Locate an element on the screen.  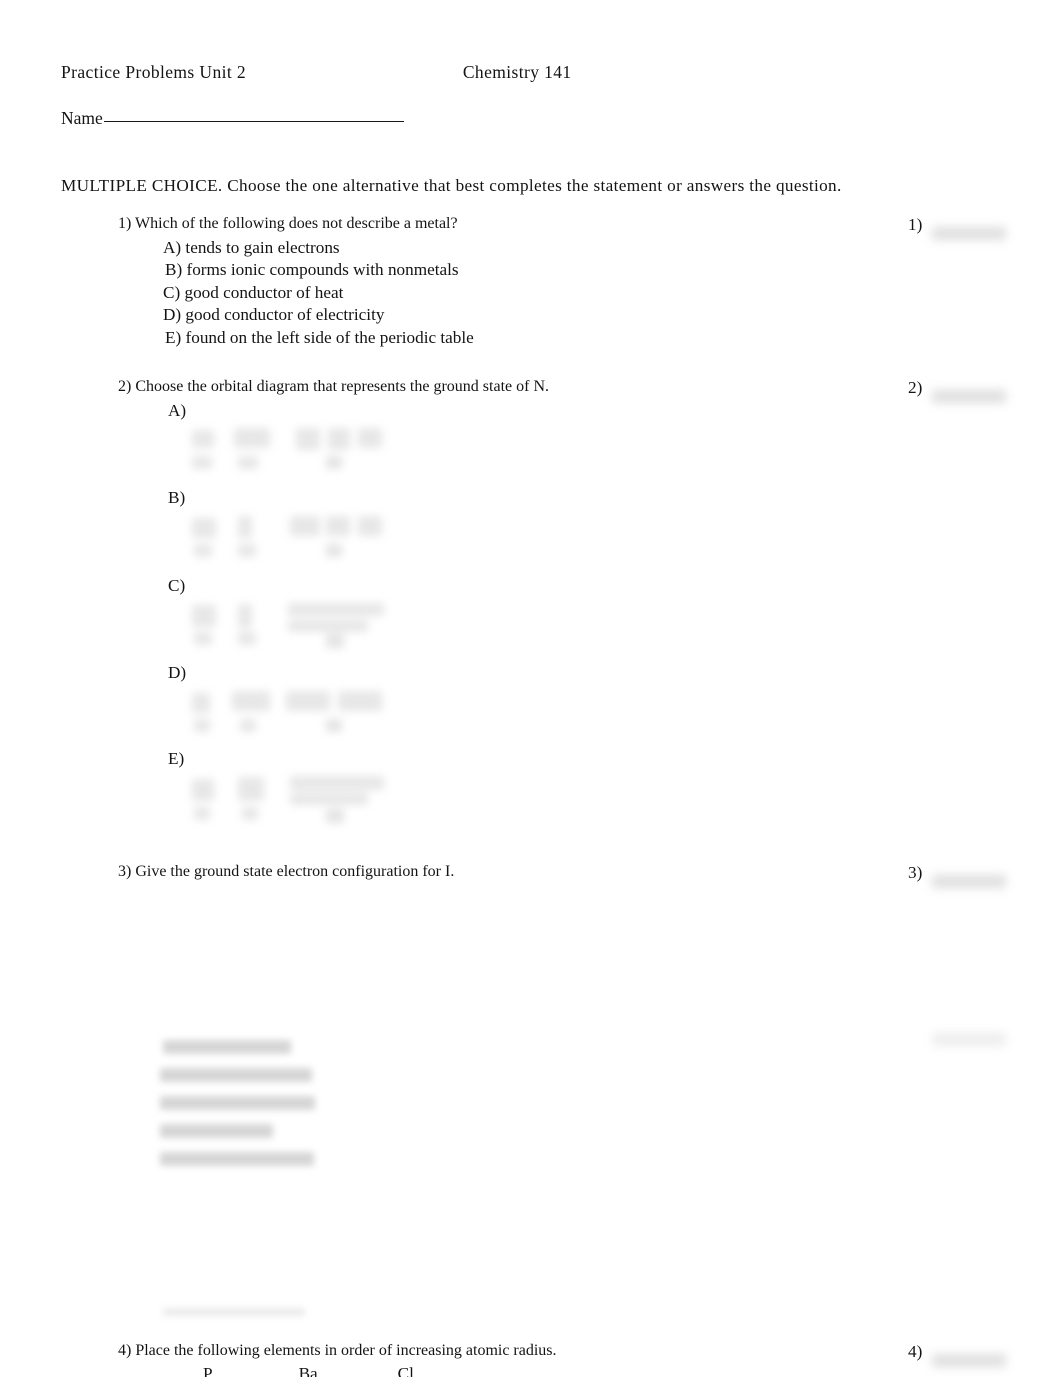
question-4-element-list: P Ba Cl is located at coordinates (308, 1370).